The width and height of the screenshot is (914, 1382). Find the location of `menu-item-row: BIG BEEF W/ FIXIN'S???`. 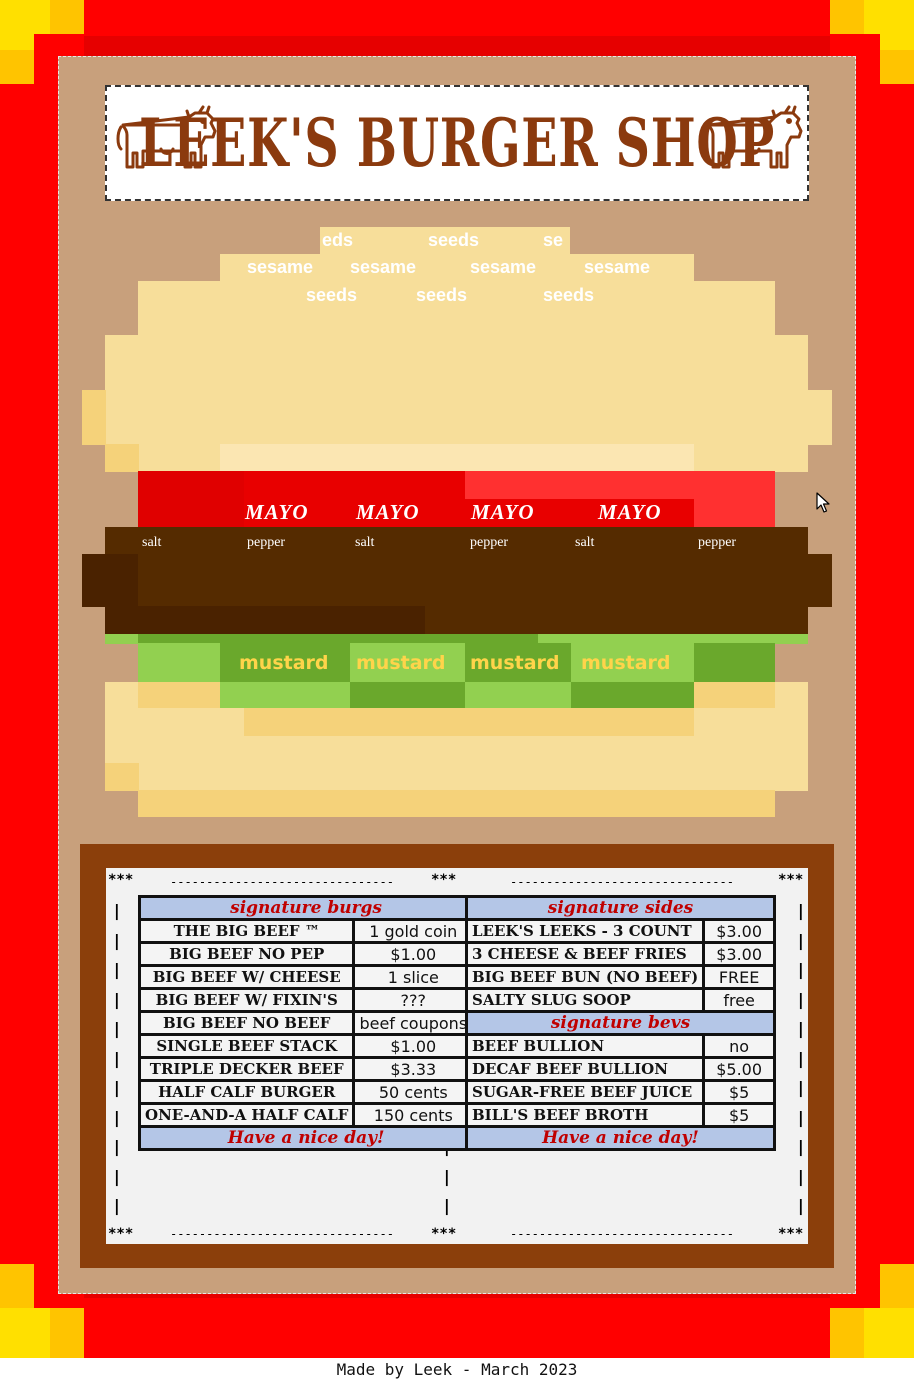

menu-item-row: BIG BEEF W/ FIXIN'S??? is located at coordinates (306, 1000).